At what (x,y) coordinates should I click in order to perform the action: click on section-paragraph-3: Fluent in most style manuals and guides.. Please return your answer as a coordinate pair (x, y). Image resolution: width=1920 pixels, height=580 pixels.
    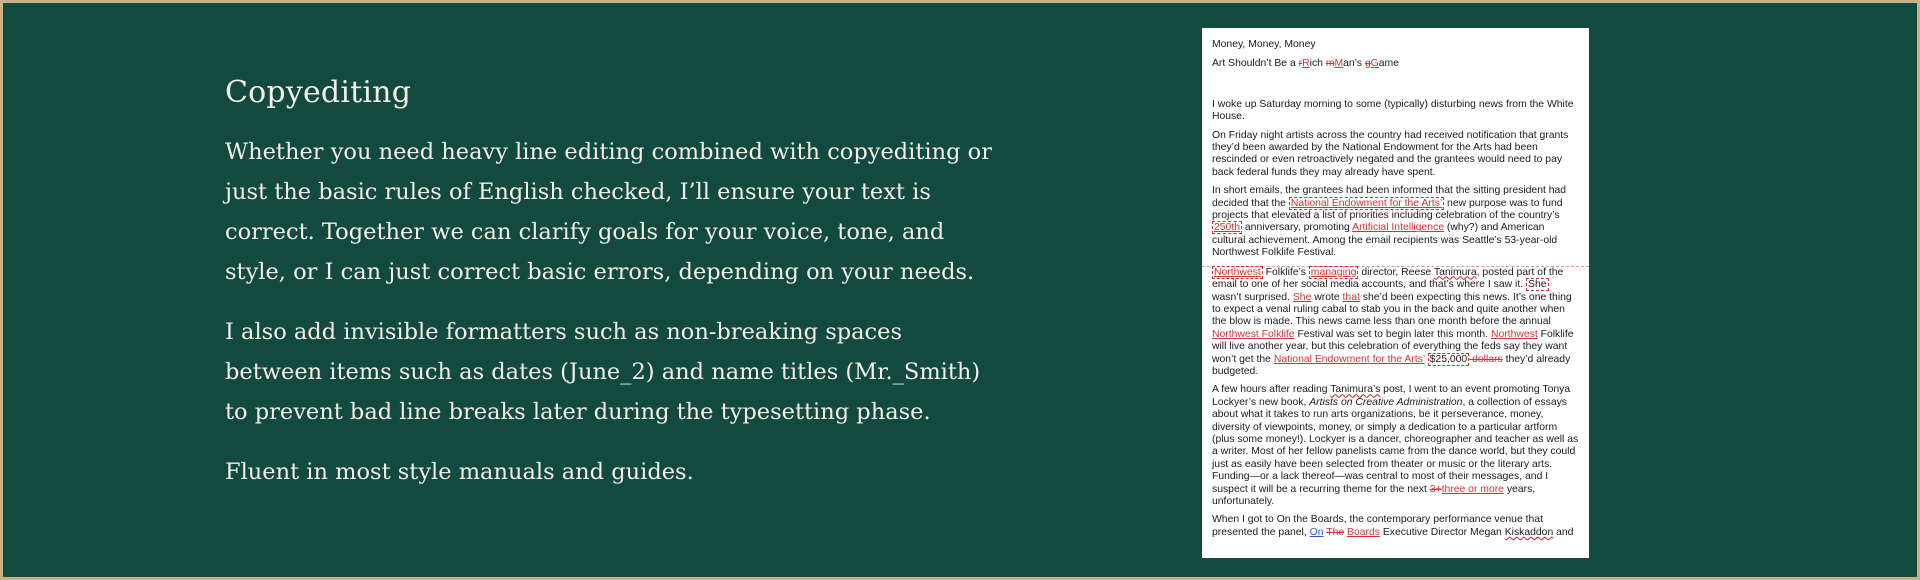
    Looking at the image, I should click on (459, 472).